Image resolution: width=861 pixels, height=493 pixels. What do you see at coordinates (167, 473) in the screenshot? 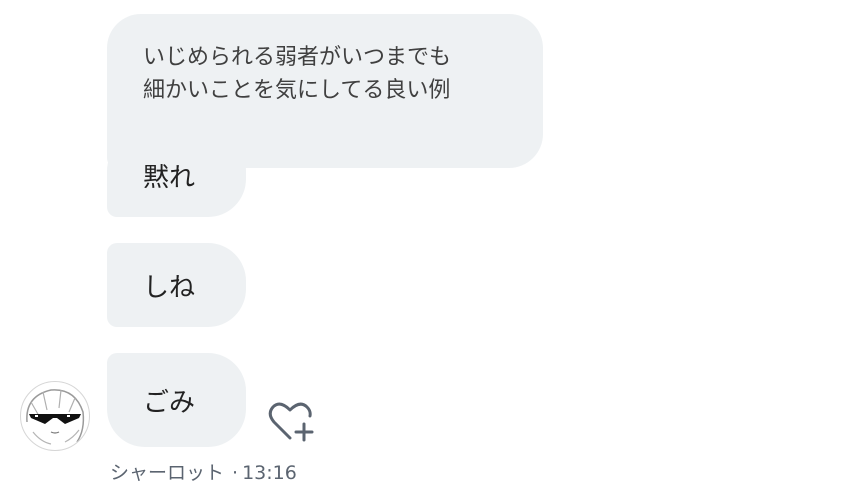
I see `sender-name: シャーロット` at bounding box center [167, 473].